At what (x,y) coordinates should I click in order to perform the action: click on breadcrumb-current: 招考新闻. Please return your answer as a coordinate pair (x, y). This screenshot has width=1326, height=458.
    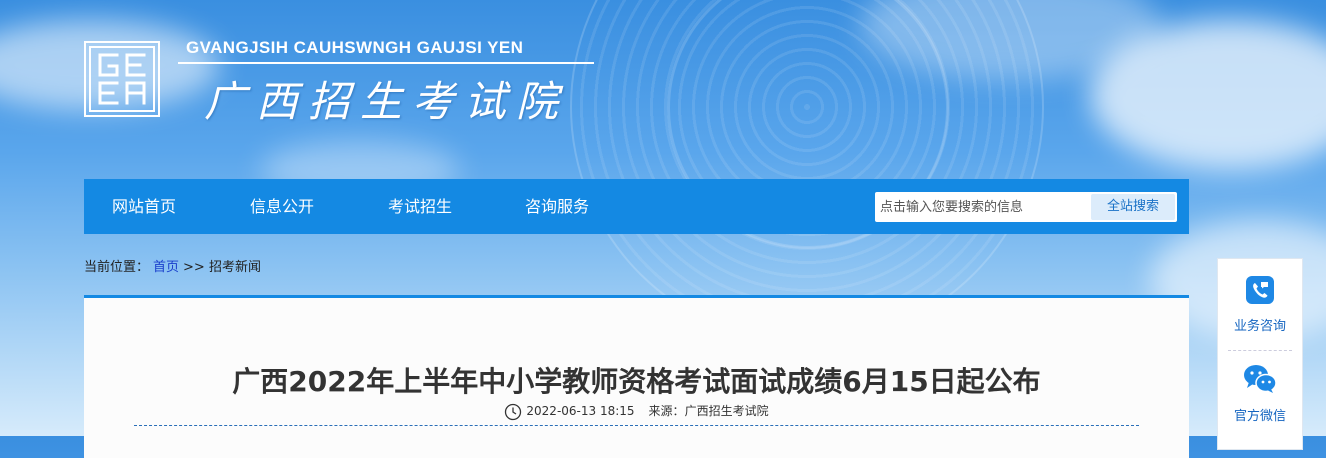
    Looking at the image, I should click on (234, 267).